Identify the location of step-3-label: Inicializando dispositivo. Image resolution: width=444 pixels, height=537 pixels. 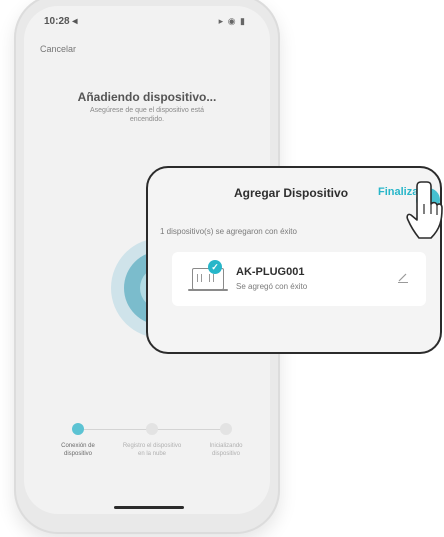
(226, 450).